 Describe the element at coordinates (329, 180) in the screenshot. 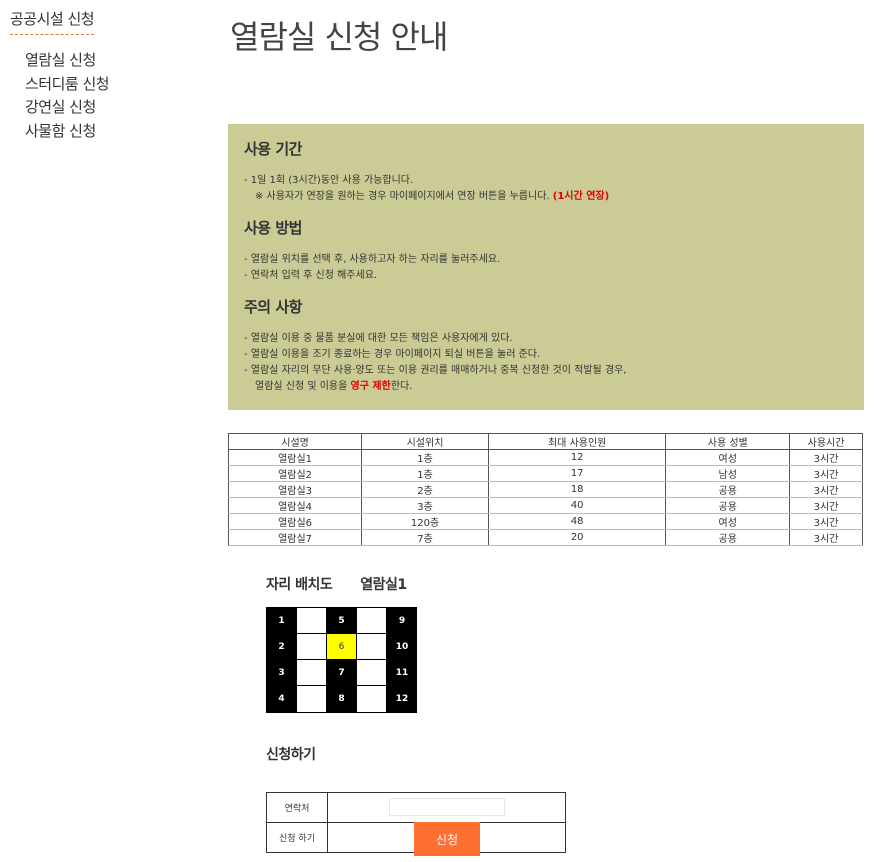

I see `usage-period-line: - 1일 1회 (3시간)동안 사용 가능합니다.` at that location.